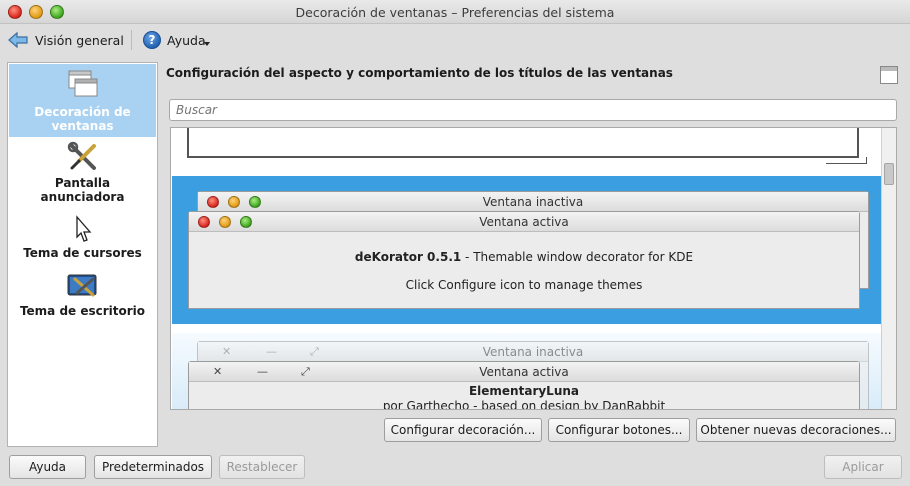  I want to click on search-input, so click(533, 110).